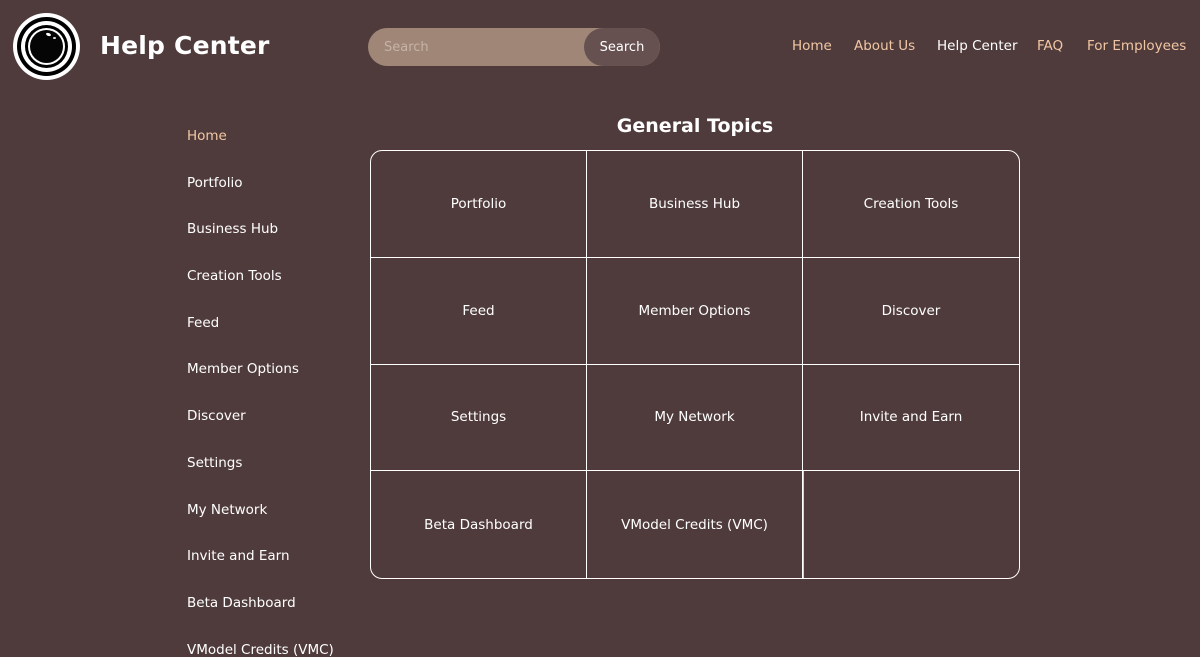 The image size is (1200, 657). I want to click on topic-card-invite-and-earn: Invite and Earn, so click(911, 418).